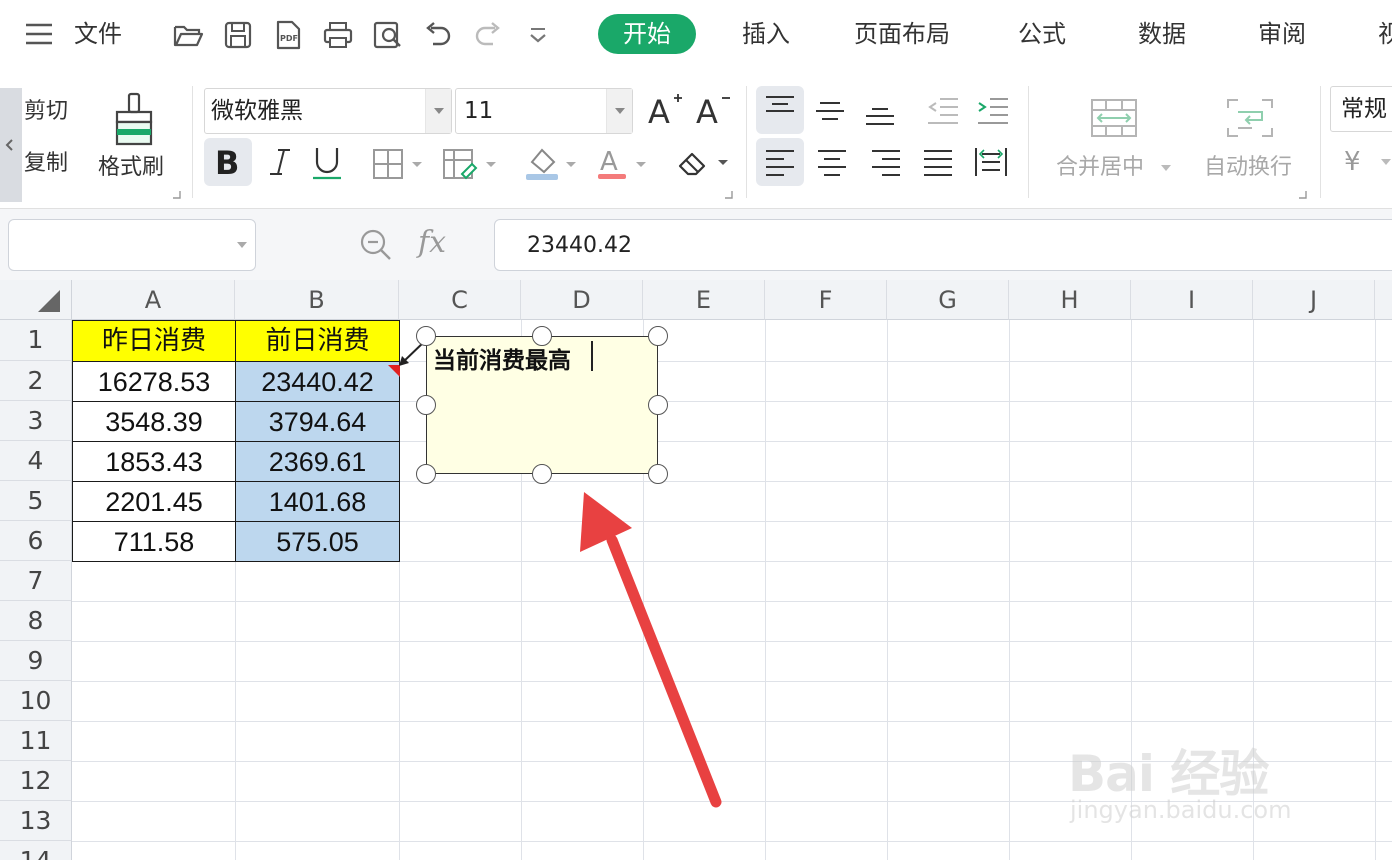 The image size is (1392, 860). What do you see at coordinates (36, 781) in the screenshot?
I see `row-header-12: 12` at bounding box center [36, 781].